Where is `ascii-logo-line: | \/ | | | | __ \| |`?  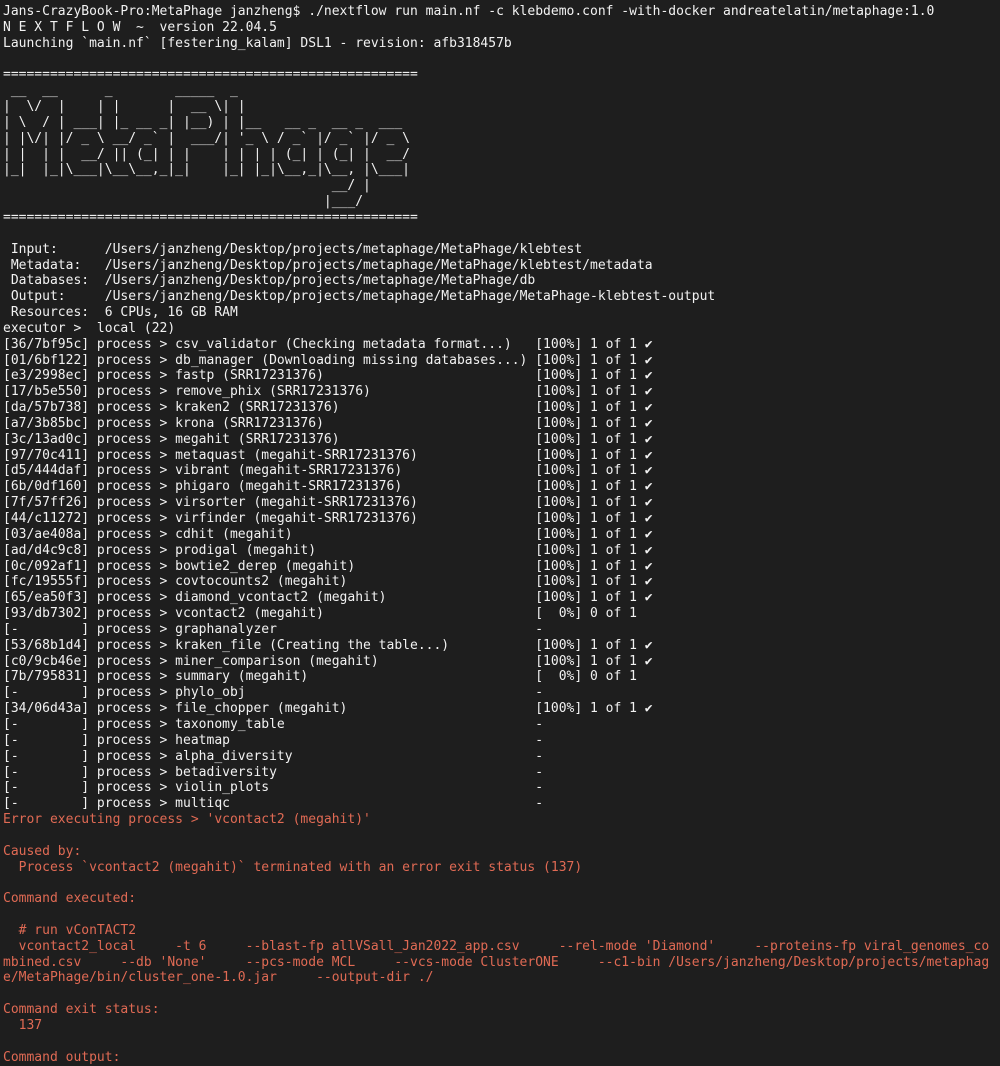
ascii-logo-line: | \/ | | | | __ \| | is located at coordinates (124, 107).